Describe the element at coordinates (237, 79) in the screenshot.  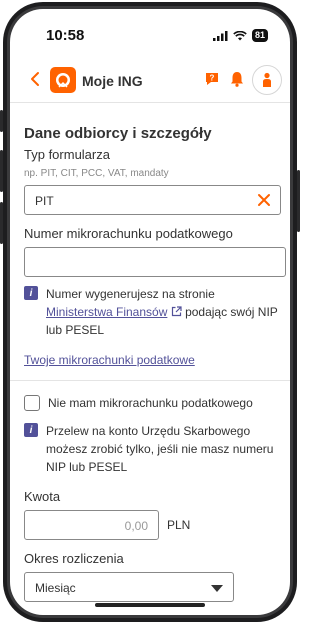
I see `notification-bell-icon` at that location.